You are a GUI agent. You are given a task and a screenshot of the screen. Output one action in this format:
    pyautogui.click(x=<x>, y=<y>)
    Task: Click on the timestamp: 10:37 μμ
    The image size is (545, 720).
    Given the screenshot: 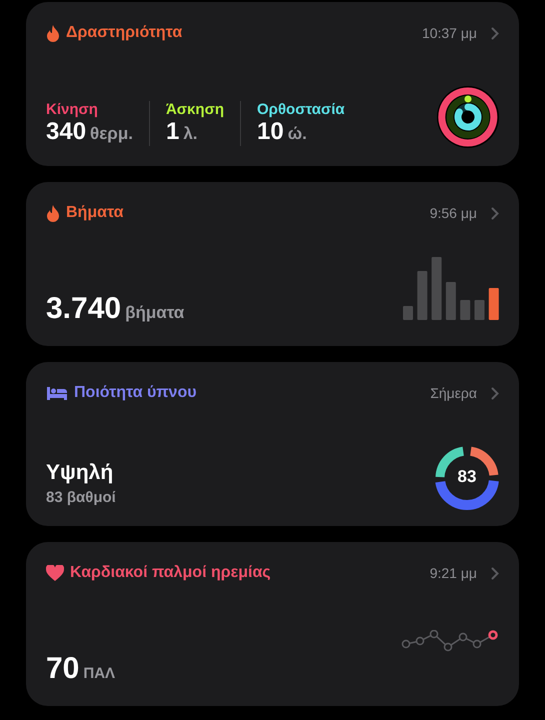 What is the action you would take?
    pyautogui.click(x=449, y=33)
    